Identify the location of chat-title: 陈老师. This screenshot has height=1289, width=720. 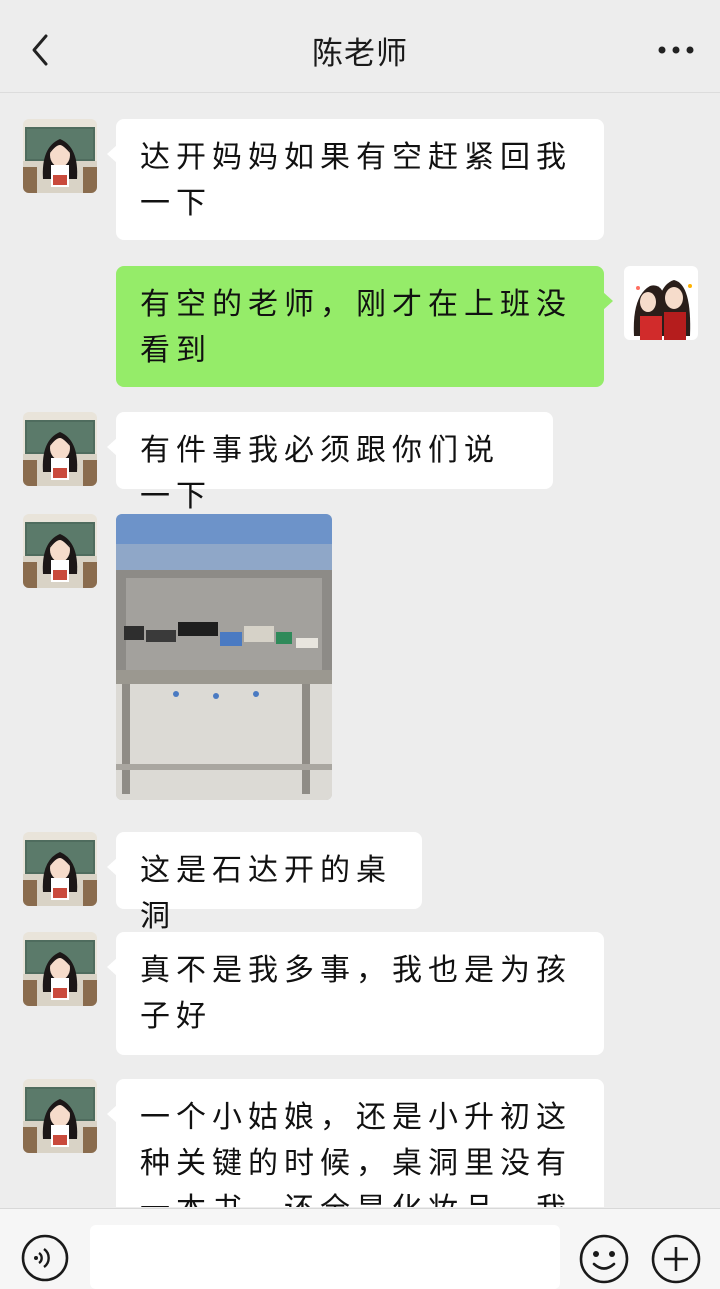
(360, 54).